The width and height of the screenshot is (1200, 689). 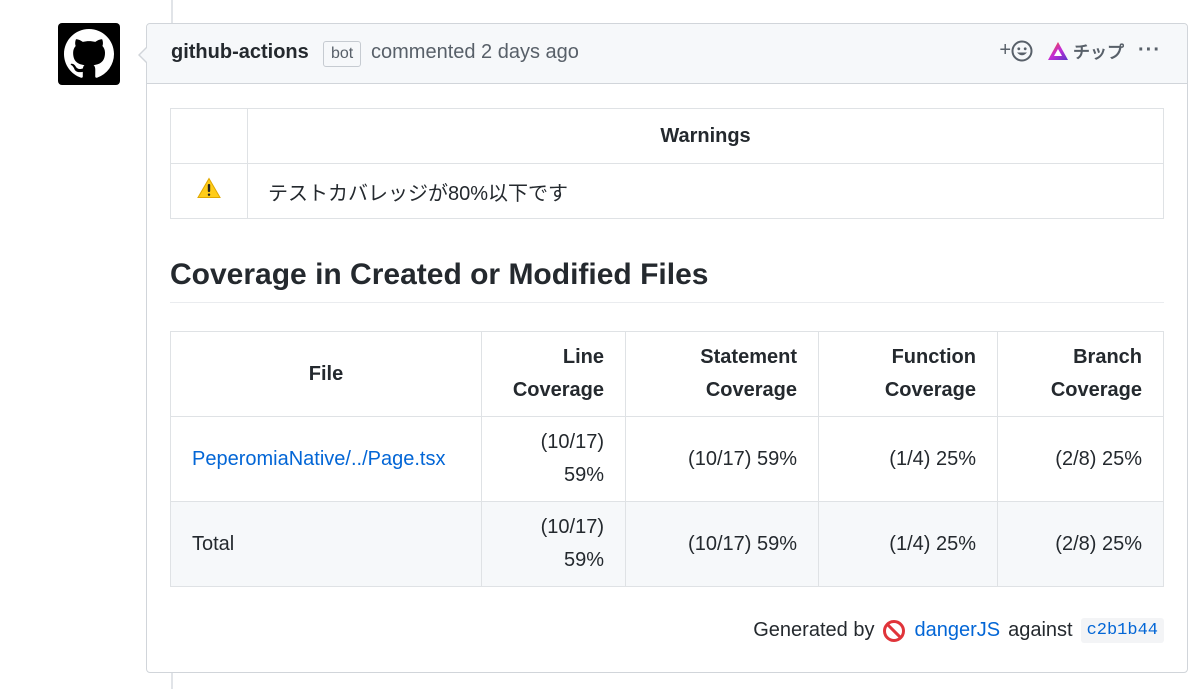 What do you see at coordinates (705, 136) in the screenshot?
I see `warnings-header: Warnings` at bounding box center [705, 136].